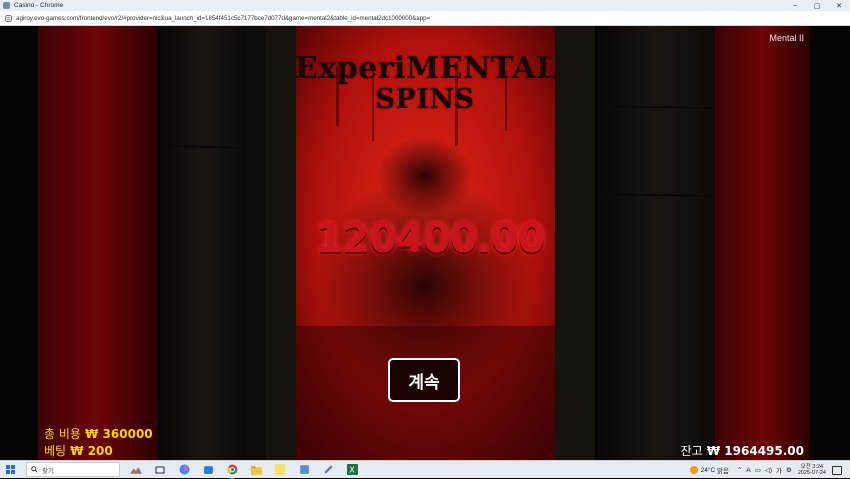 This screenshot has width=850, height=479. I want to click on total-bet-value: ₩ 360000, so click(119, 434).